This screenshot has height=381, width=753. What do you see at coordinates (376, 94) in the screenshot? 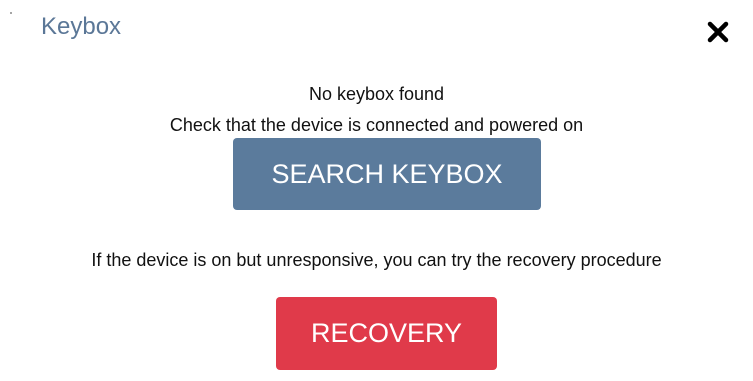
I see `no-keybox-message: No keybox found` at bounding box center [376, 94].